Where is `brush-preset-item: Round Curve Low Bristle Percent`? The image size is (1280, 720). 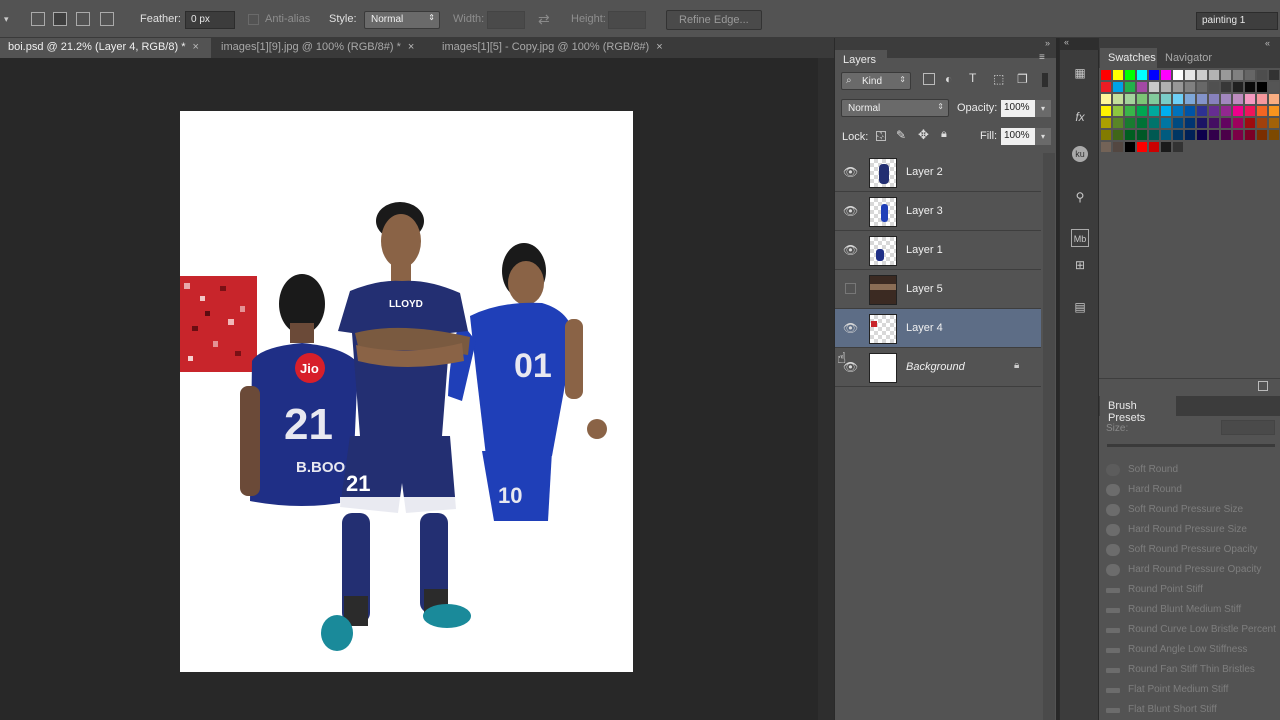 brush-preset-item: Round Curve Low Bristle Percent is located at coordinates (1191, 630).